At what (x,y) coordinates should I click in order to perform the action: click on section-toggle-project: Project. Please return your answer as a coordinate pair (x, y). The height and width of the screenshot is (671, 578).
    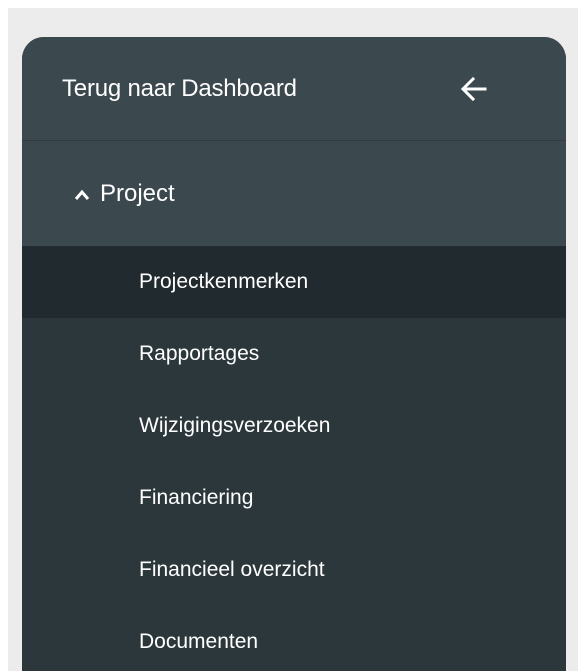
    Looking at the image, I should click on (294, 193).